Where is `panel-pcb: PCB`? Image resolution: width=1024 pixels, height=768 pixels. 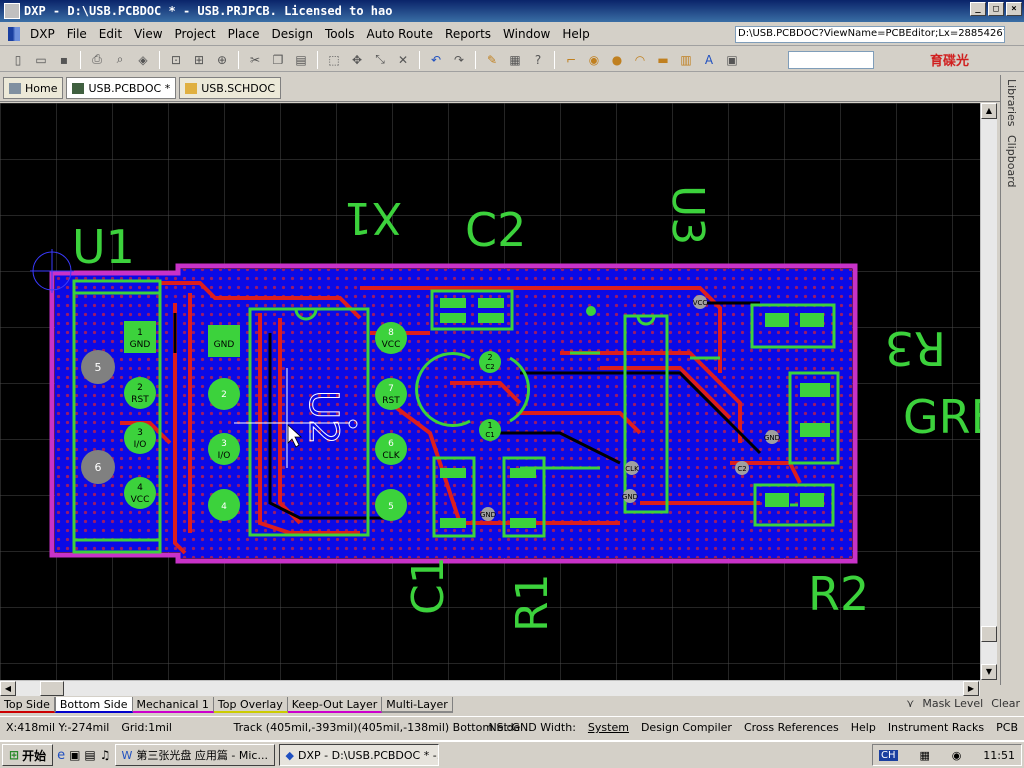 panel-pcb: PCB is located at coordinates (1007, 727).